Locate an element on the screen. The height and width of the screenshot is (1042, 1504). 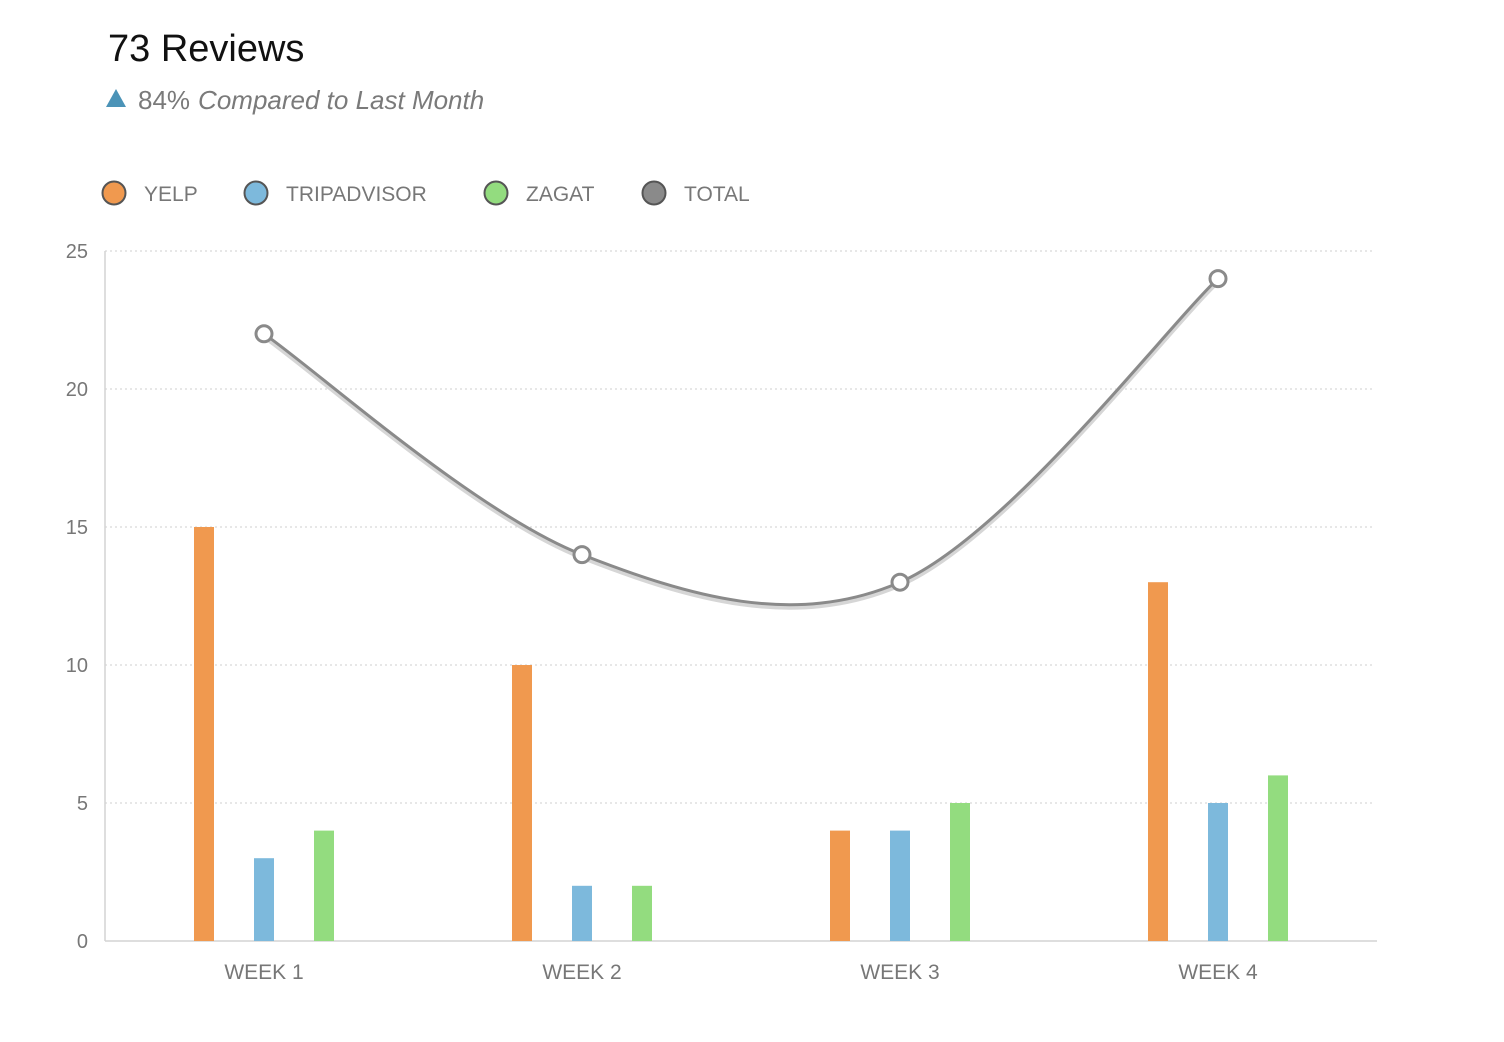
y-tick-label: 25 is located at coordinates (77, 252).